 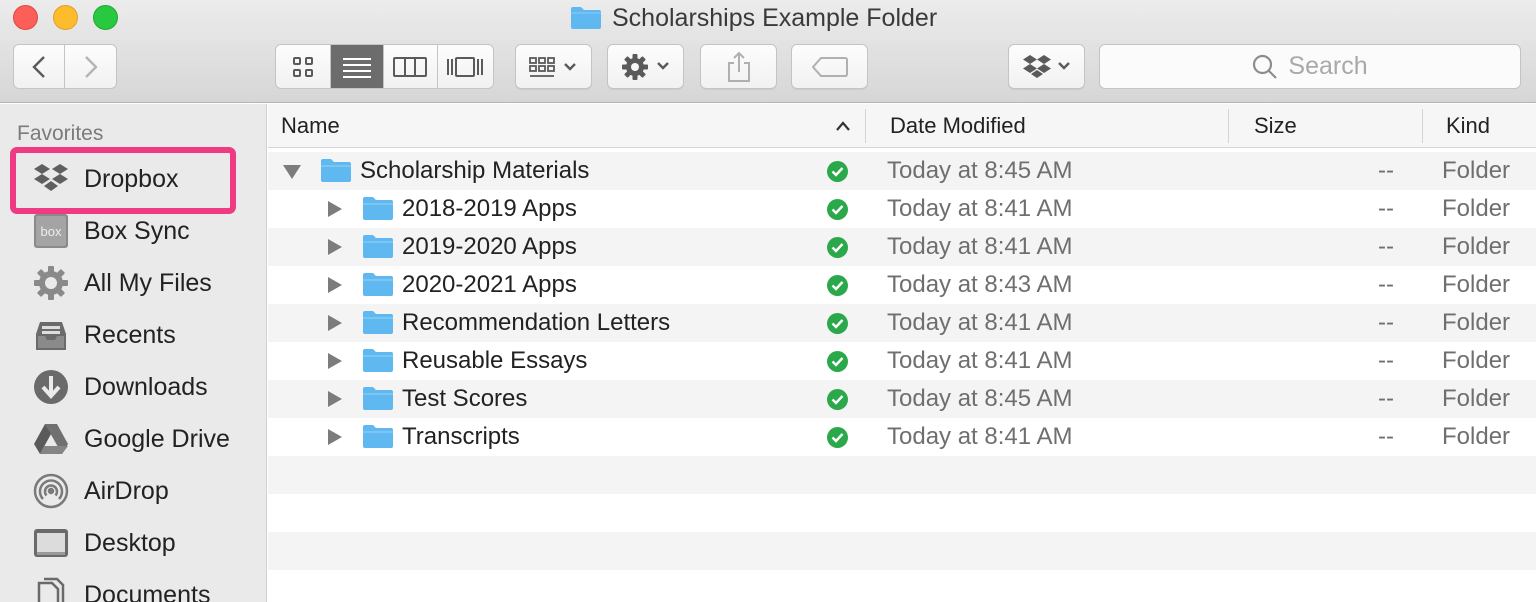 What do you see at coordinates (51, 589) in the screenshot?
I see `documents-icon` at bounding box center [51, 589].